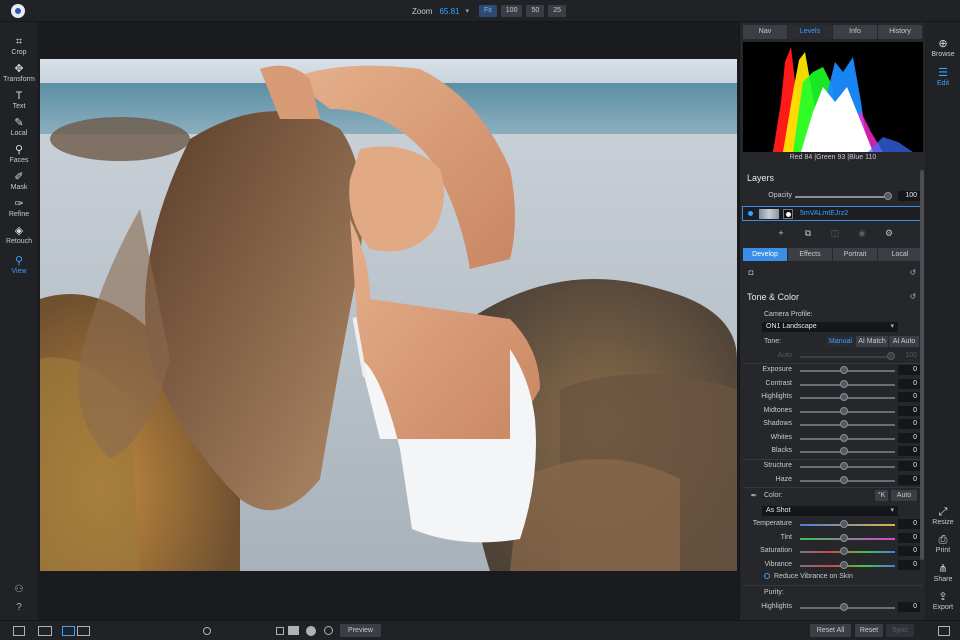  I want to click on module-share: ⋔ Share, so click(943, 573).